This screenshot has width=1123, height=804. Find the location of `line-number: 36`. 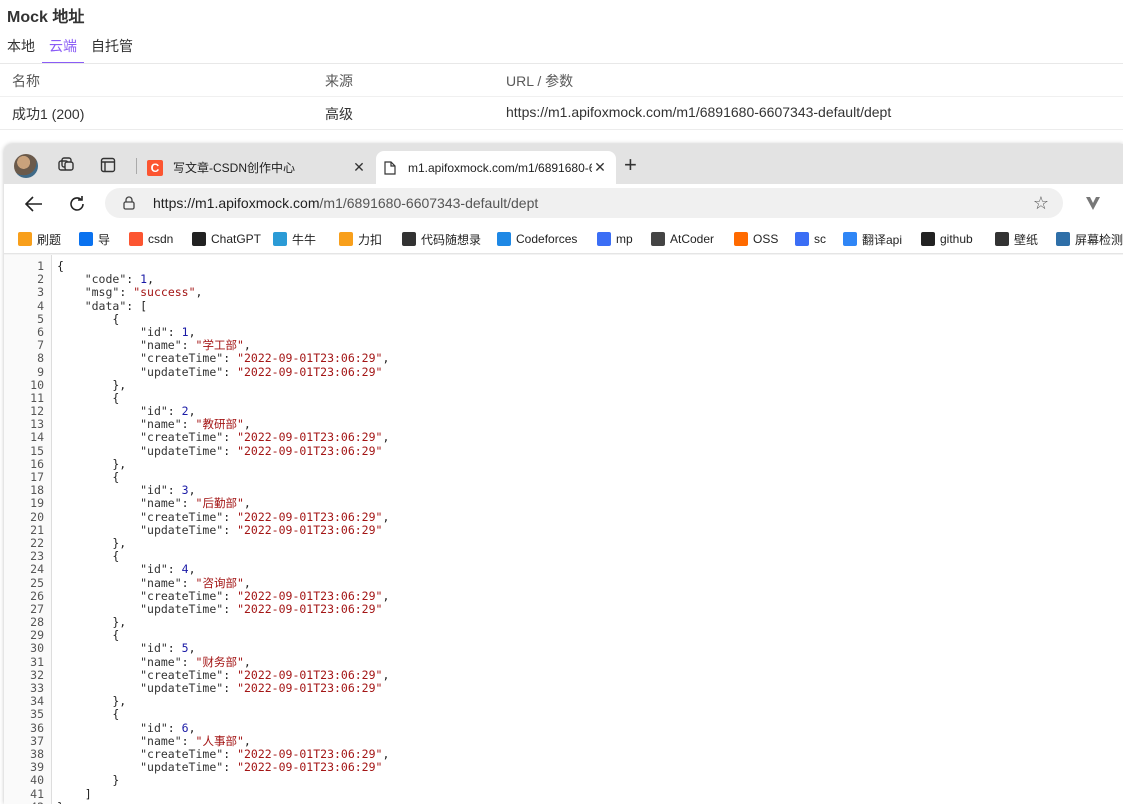

line-number: 36 is located at coordinates (37, 727).